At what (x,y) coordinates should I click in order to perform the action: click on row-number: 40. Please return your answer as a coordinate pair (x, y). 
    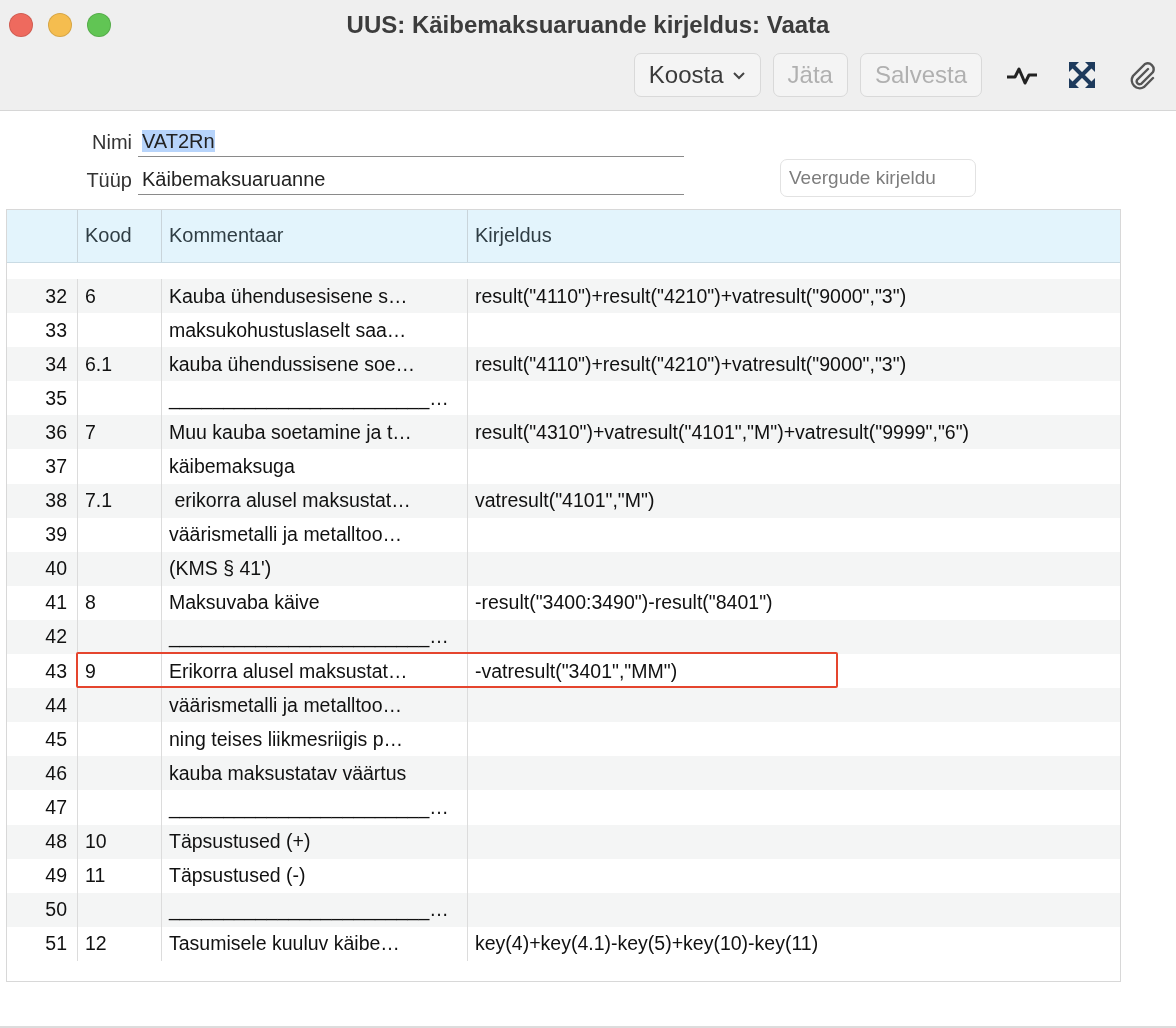
    Looking at the image, I should click on (56, 569).